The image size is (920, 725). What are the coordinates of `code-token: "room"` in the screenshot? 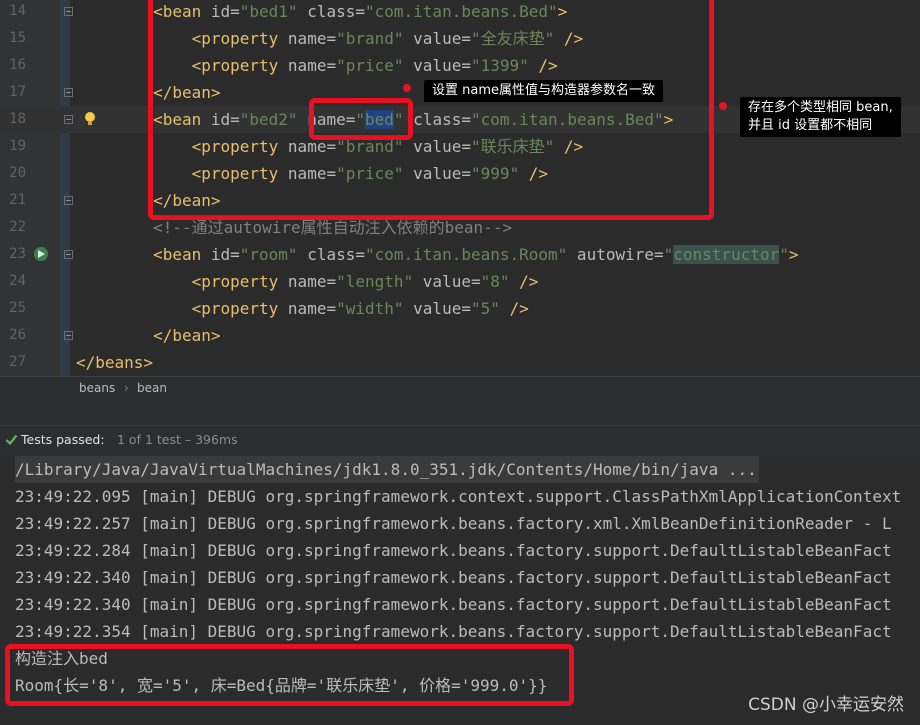 It's located at (268, 254).